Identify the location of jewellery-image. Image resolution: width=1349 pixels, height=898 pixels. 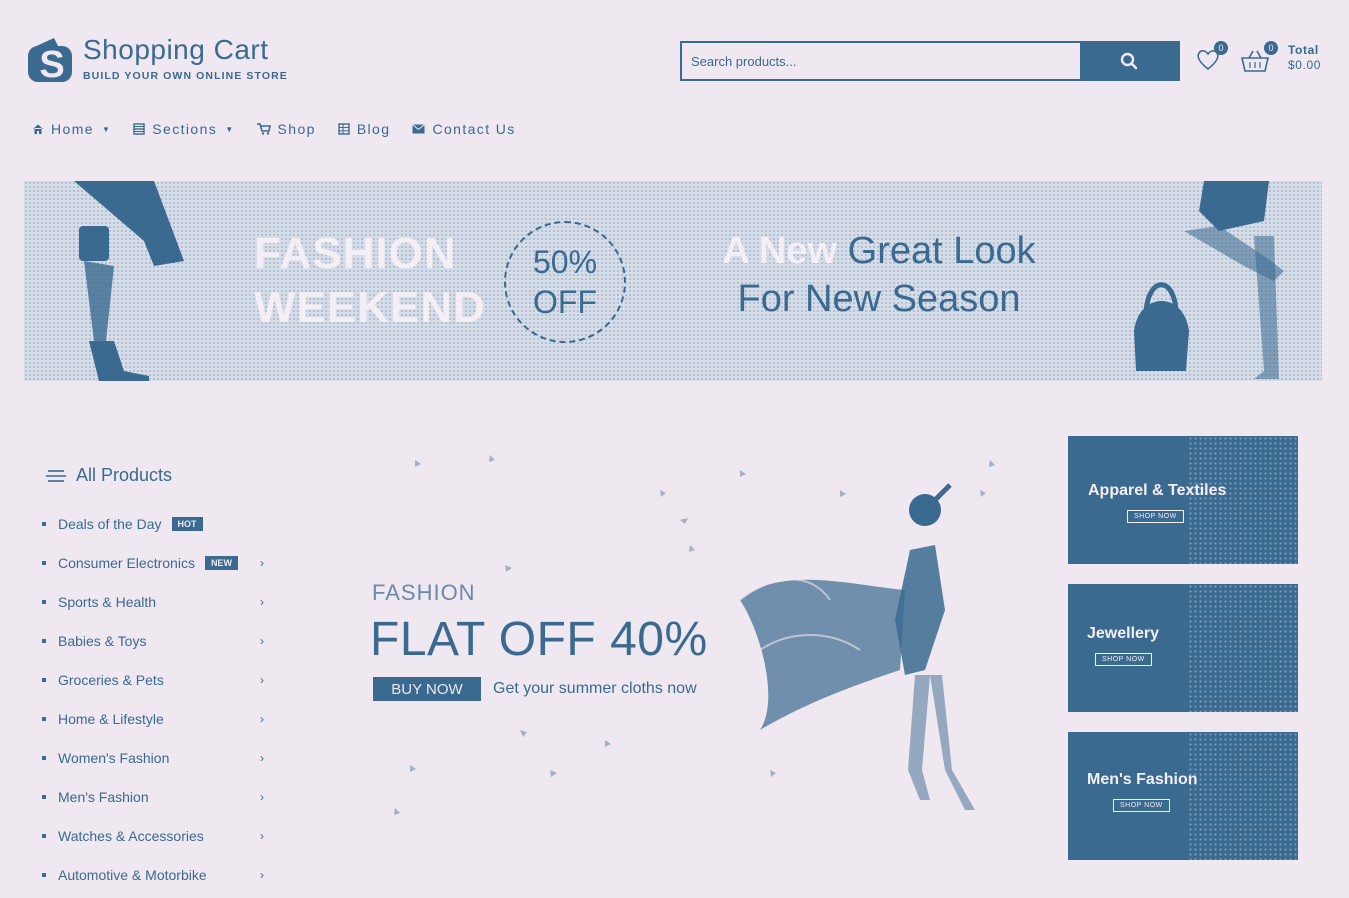
(1243, 648).